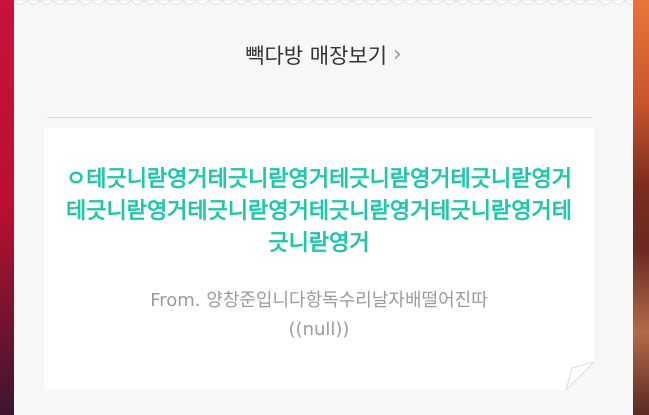  Describe the element at coordinates (641, 207) in the screenshot. I see `desktop-wallpaper-right` at that location.